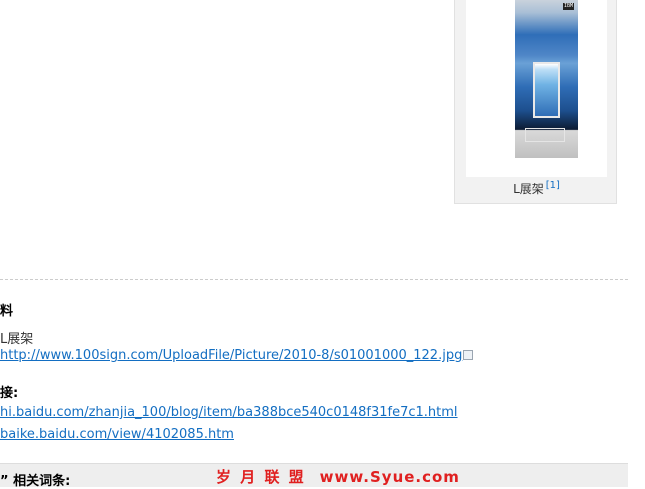 This screenshot has width=645, height=489. Describe the element at coordinates (261, 477) in the screenshot. I see `watermark-cn: 岁 月 联 盟` at that location.